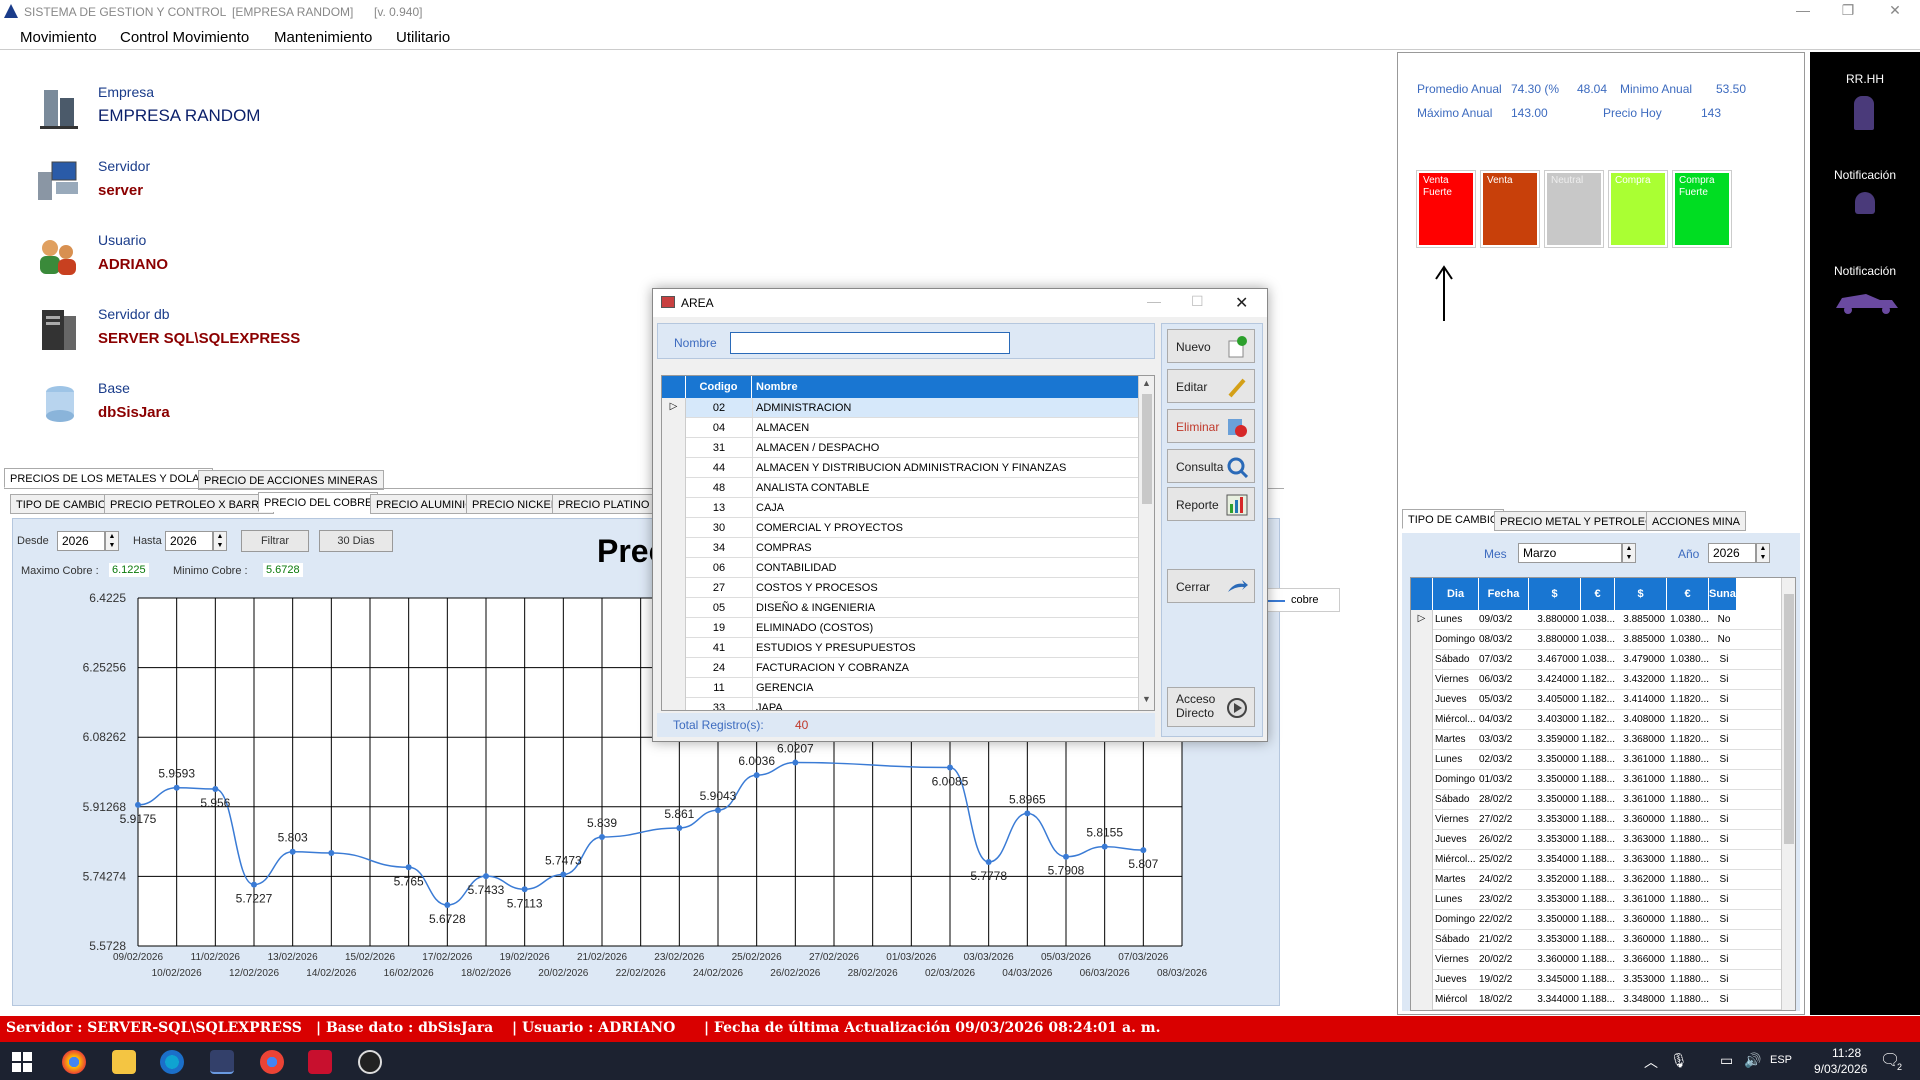 Image resolution: width=1920 pixels, height=1080 pixels. I want to click on menu-movimiento: Movimiento, so click(58, 37).